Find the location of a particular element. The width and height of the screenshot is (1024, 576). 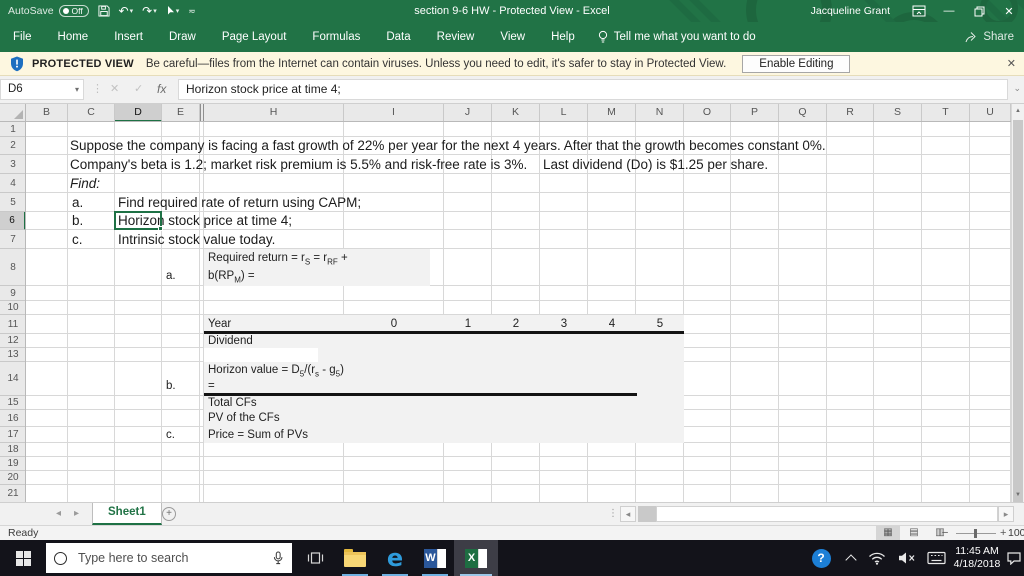

network-button is located at coordinates (877, 558).